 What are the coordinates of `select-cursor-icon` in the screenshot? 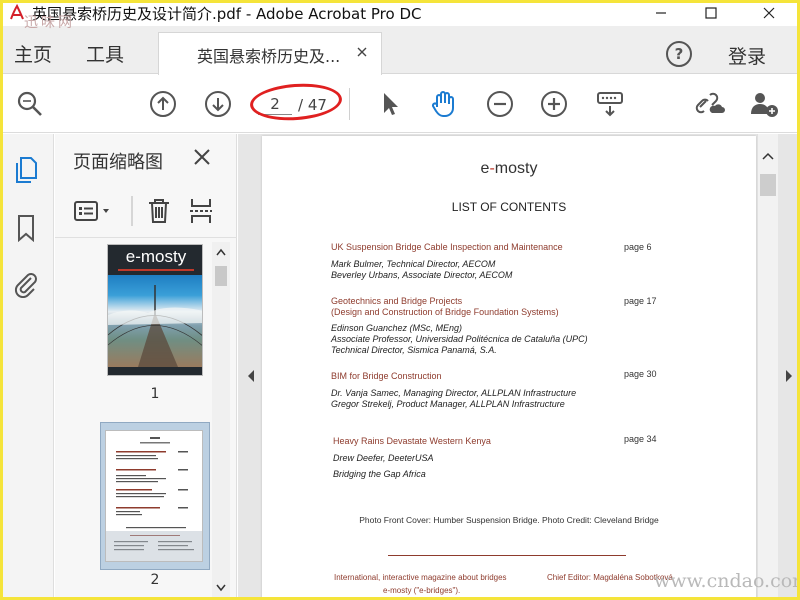 It's located at (390, 104).